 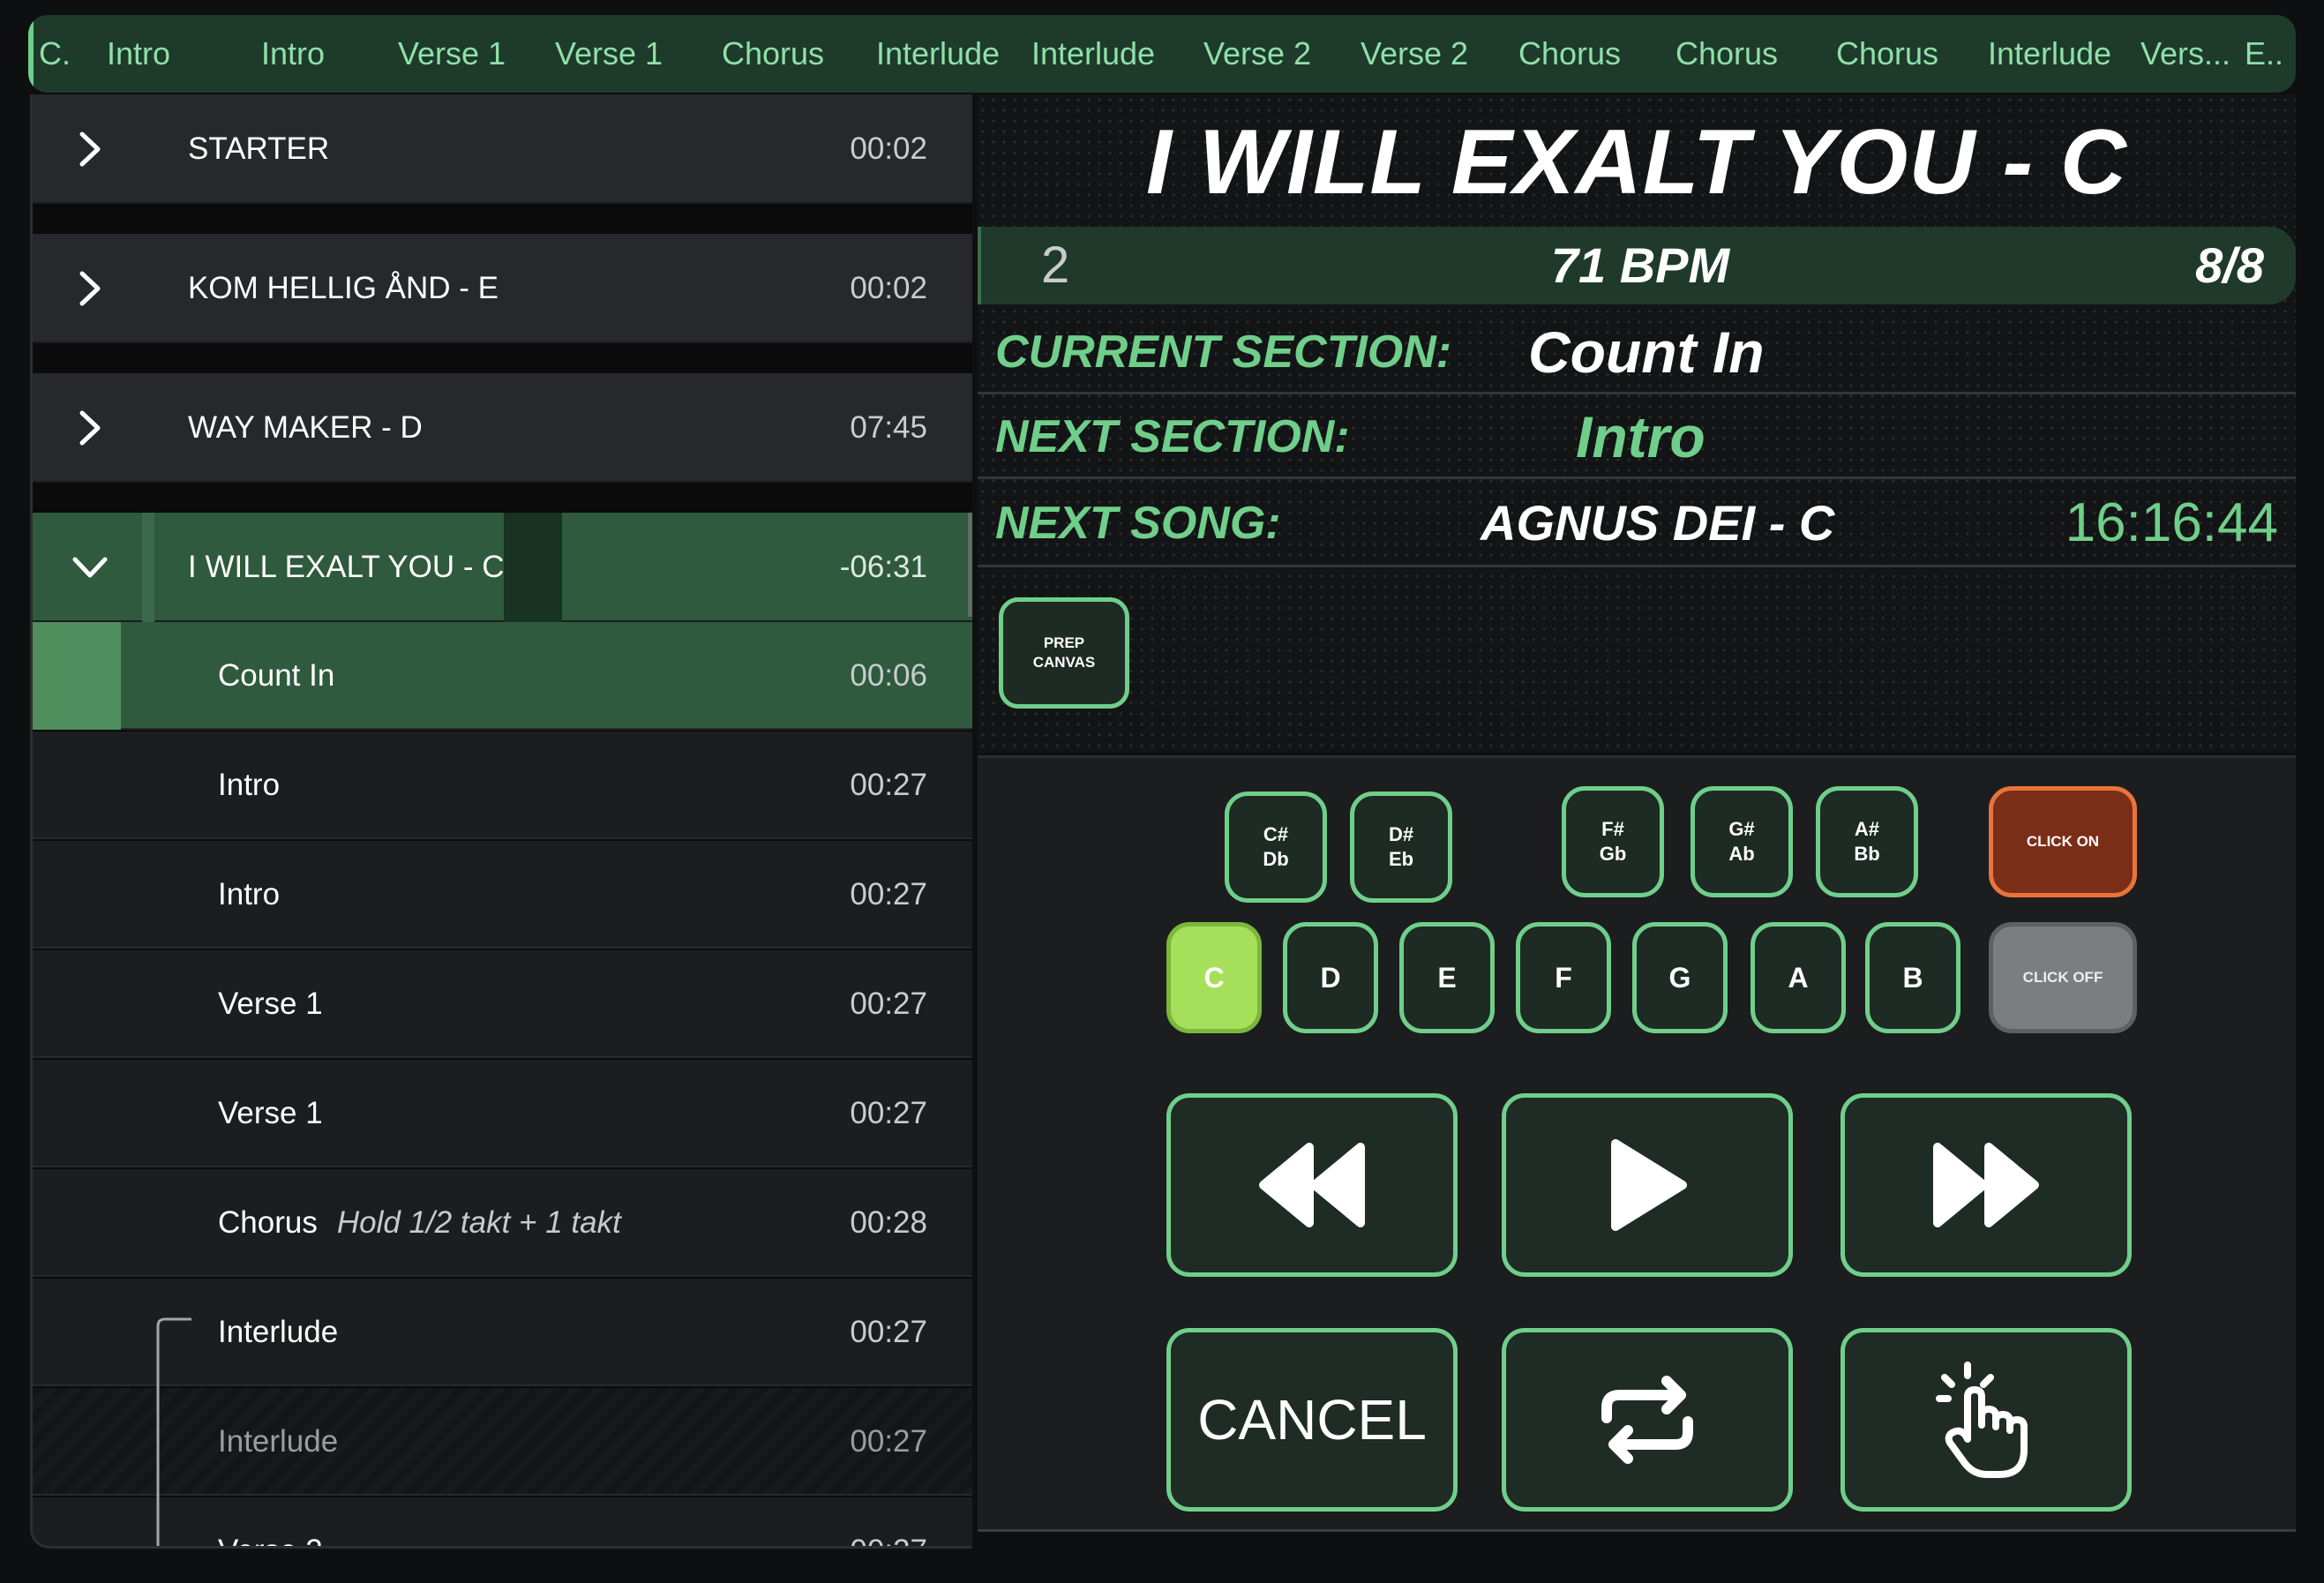 I want to click on scroll-indicator, so click(x=970, y=565).